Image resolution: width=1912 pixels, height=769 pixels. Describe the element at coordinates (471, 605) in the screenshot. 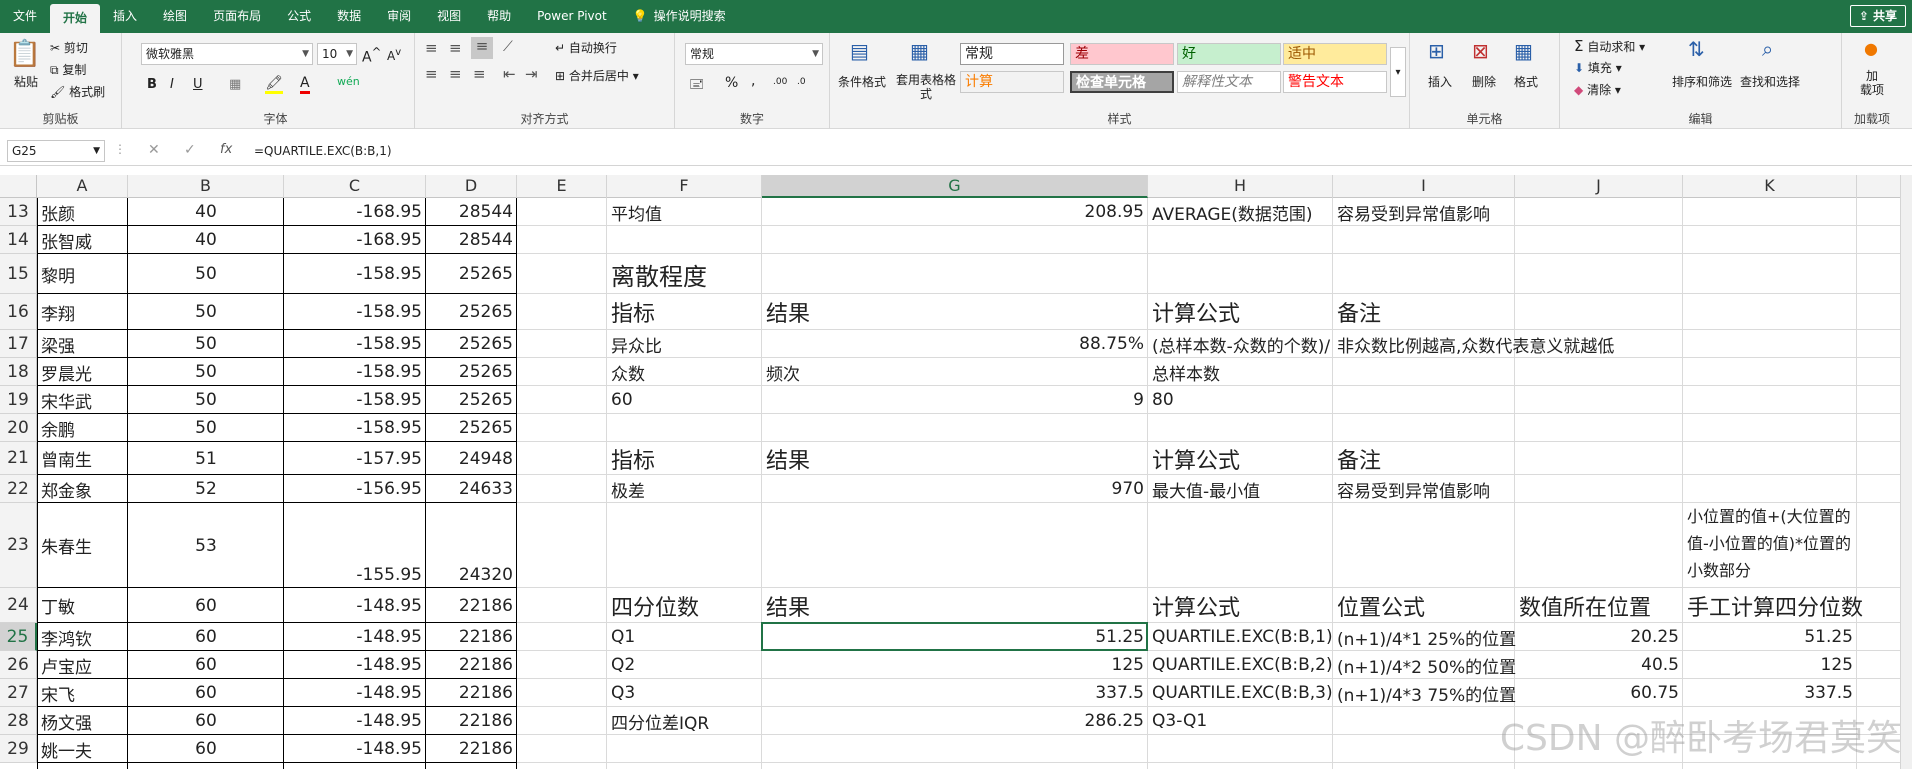

I see `cell-D24: 22186` at that location.